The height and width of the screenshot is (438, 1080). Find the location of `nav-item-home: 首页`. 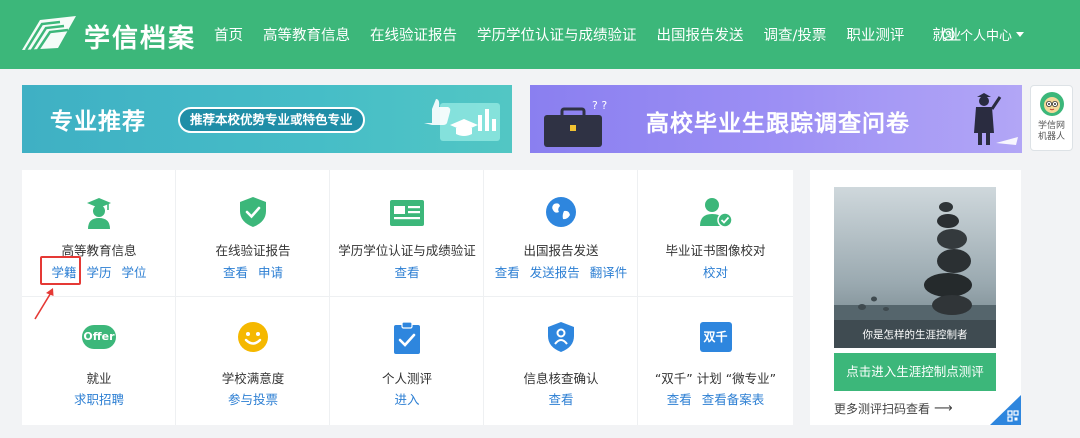

nav-item-home: 首页 is located at coordinates (228, 34).